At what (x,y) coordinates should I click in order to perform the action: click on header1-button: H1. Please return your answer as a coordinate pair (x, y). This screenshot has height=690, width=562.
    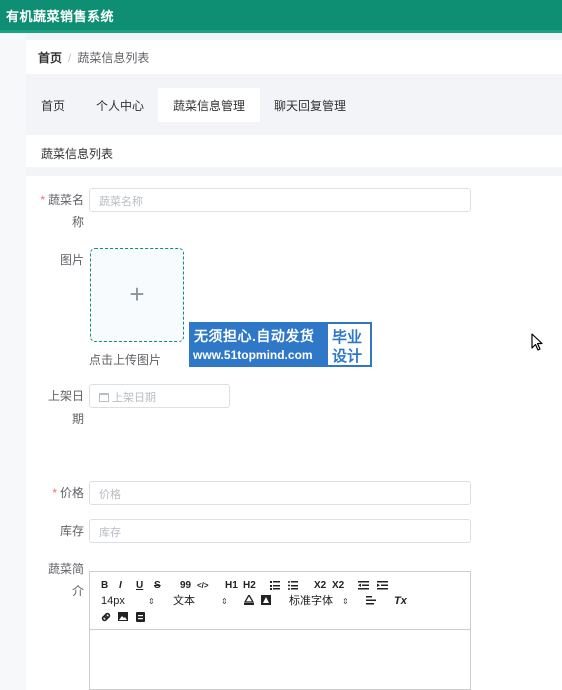
    Looking at the image, I should click on (231, 586).